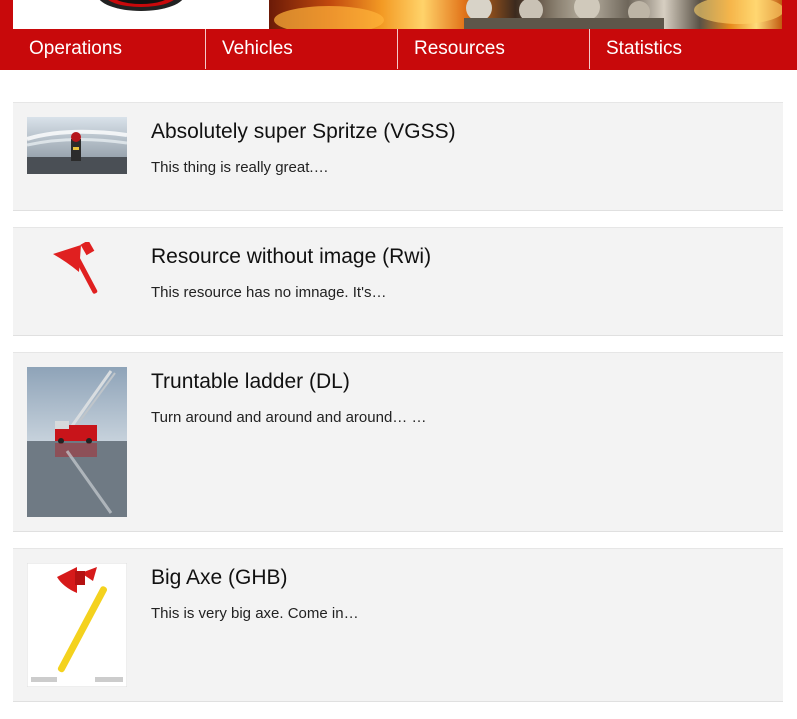 This screenshot has height=719, width=797. Describe the element at coordinates (108, 49) in the screenshot. I see `nav-item-operations: Operations` at that location.